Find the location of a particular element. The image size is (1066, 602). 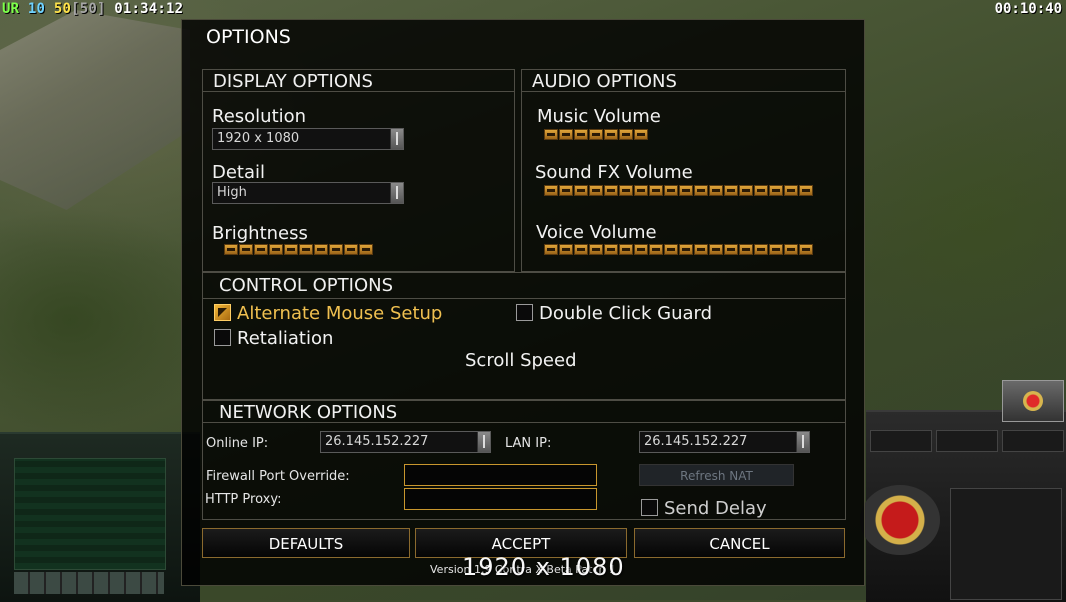

http-proxy-input is located at coordinates (500, 499).